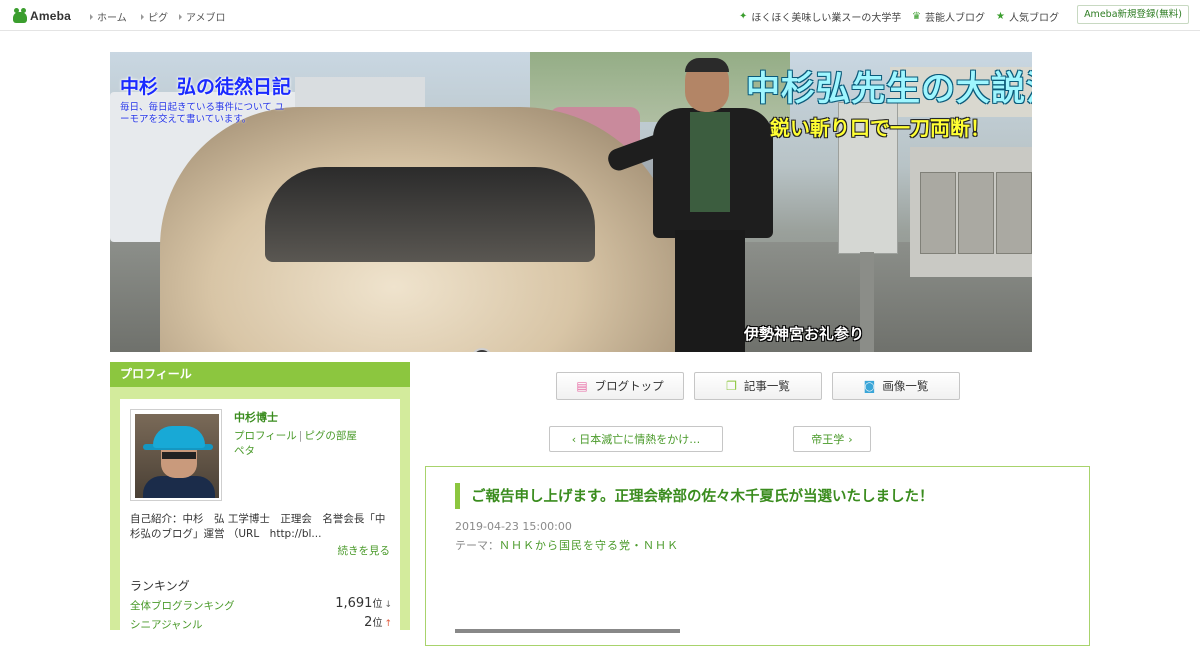  What do you see at coordinates (158, 18) in the screenshot?
I see `nav-pigg-label: ピグ` at bounding box center [158, 18].